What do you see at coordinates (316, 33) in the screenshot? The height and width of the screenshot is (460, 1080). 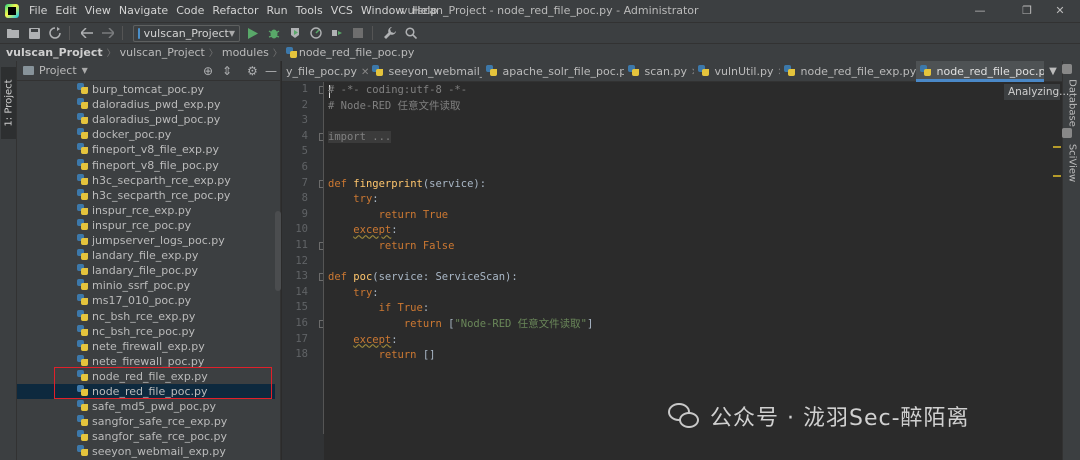 I see `profile-icon` at bounding box center [316, 33].